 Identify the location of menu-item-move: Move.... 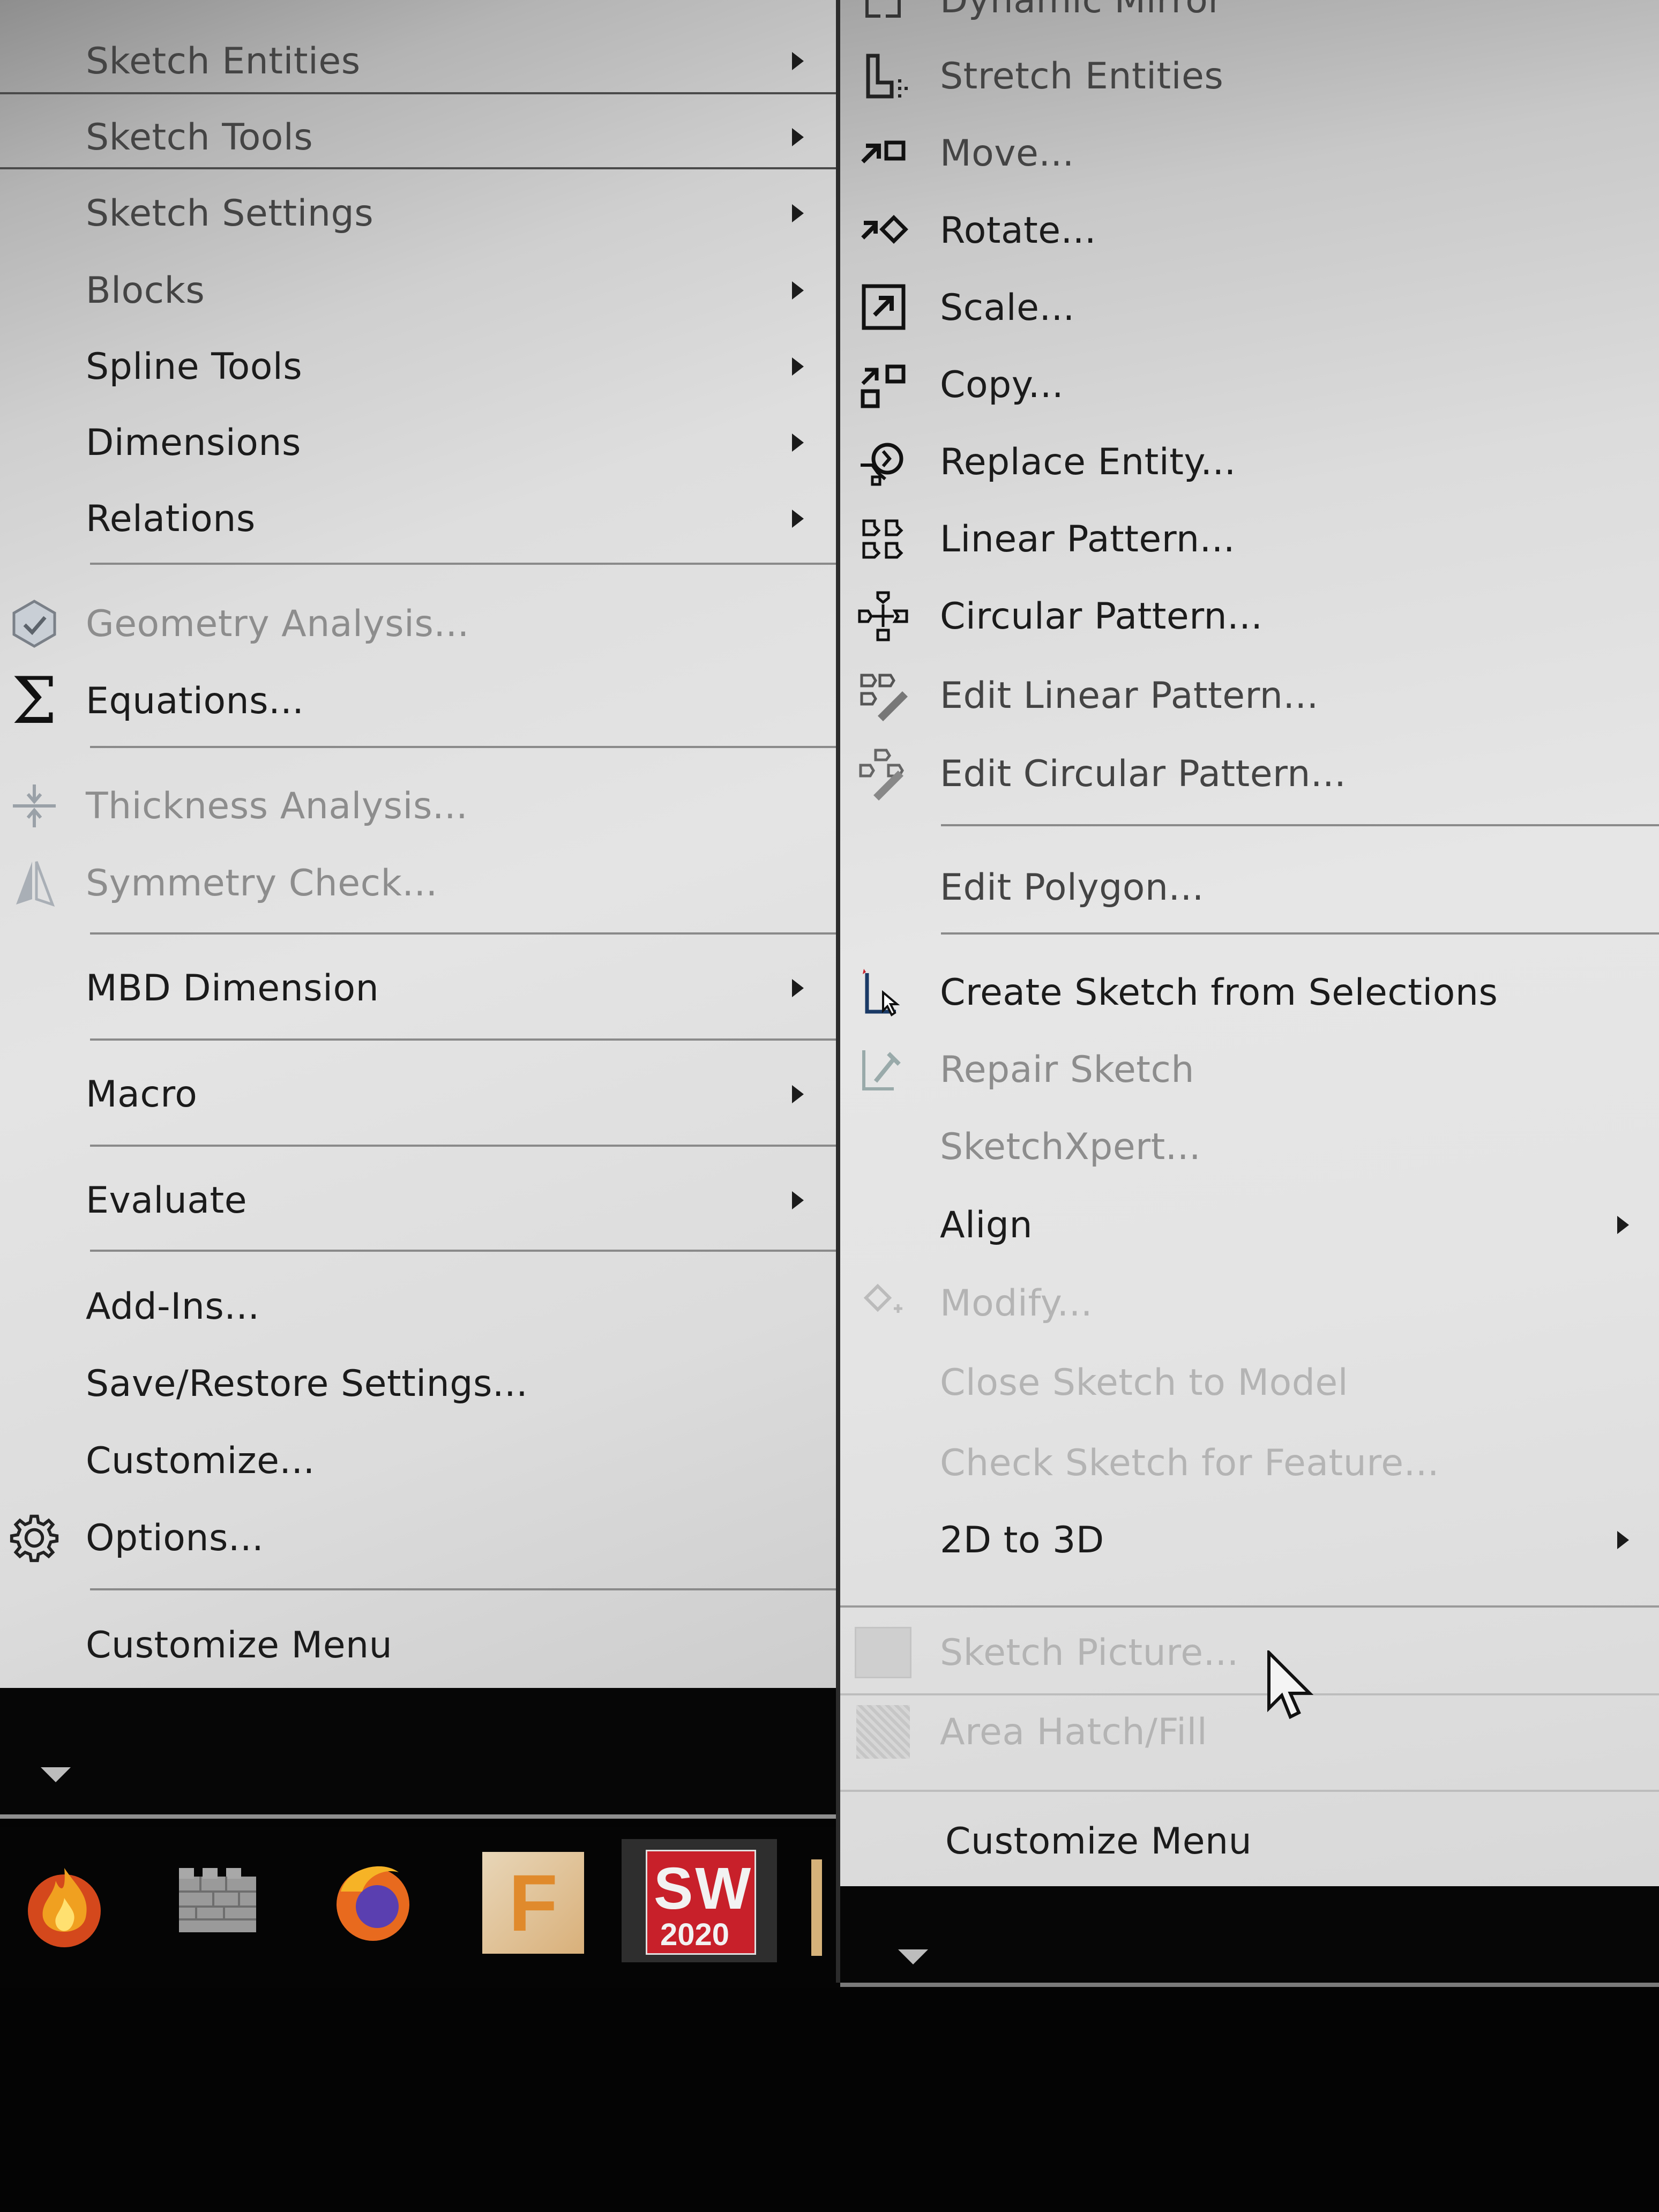
(1249, 153).